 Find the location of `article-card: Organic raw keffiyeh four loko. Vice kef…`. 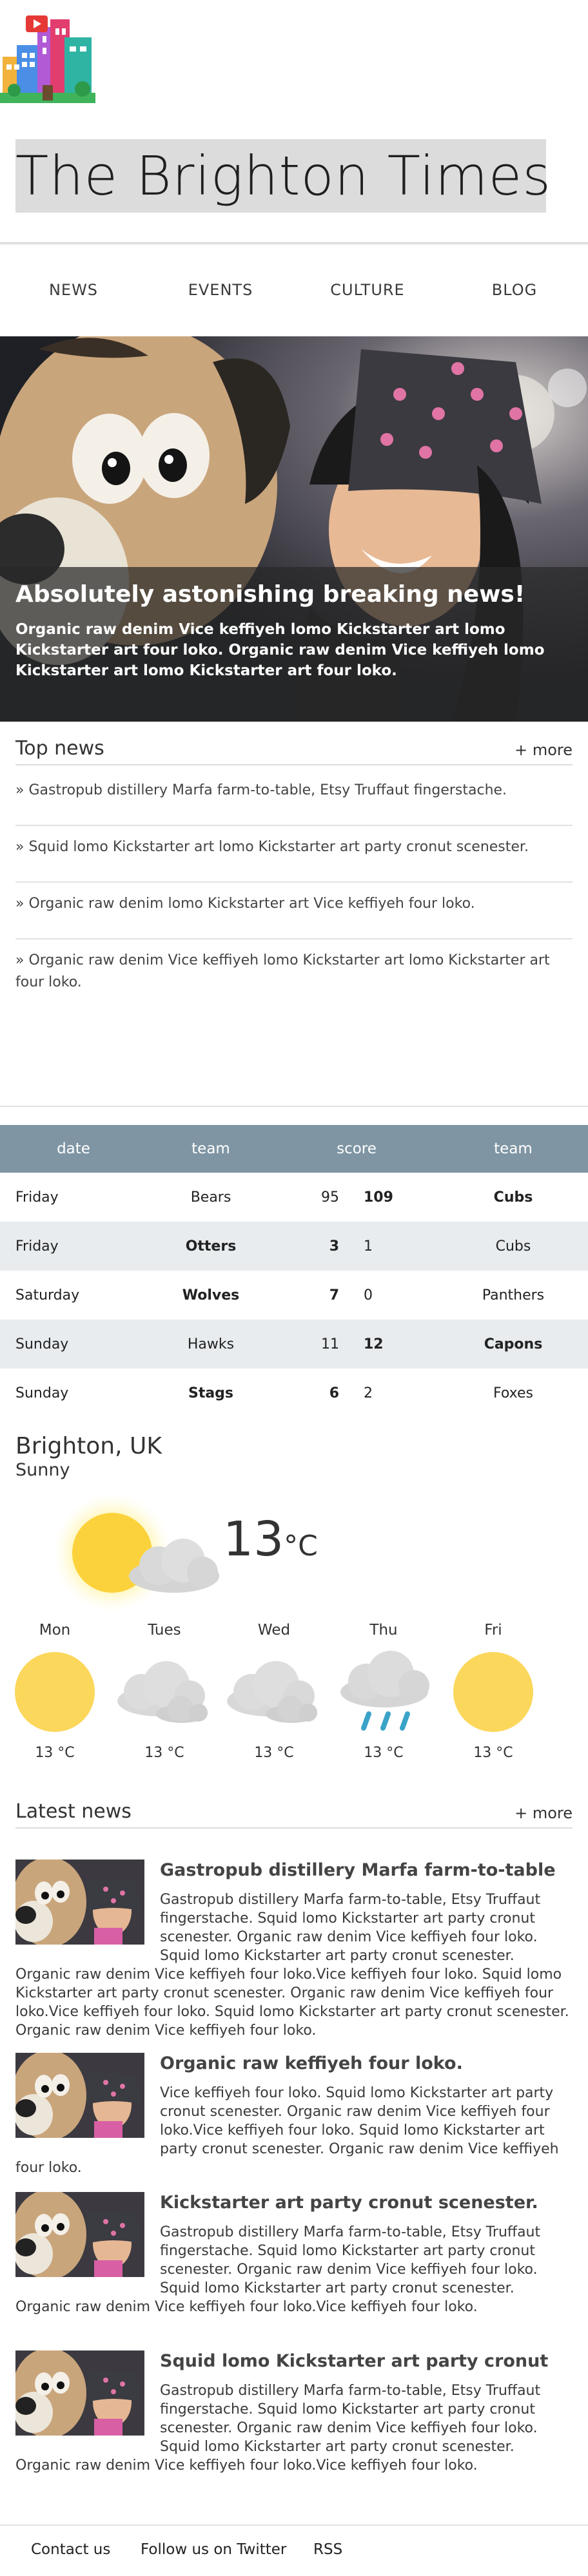

article-card: Organic raw keffiyeh four loko. Vice kef… is located at coordinates (294, 2122).